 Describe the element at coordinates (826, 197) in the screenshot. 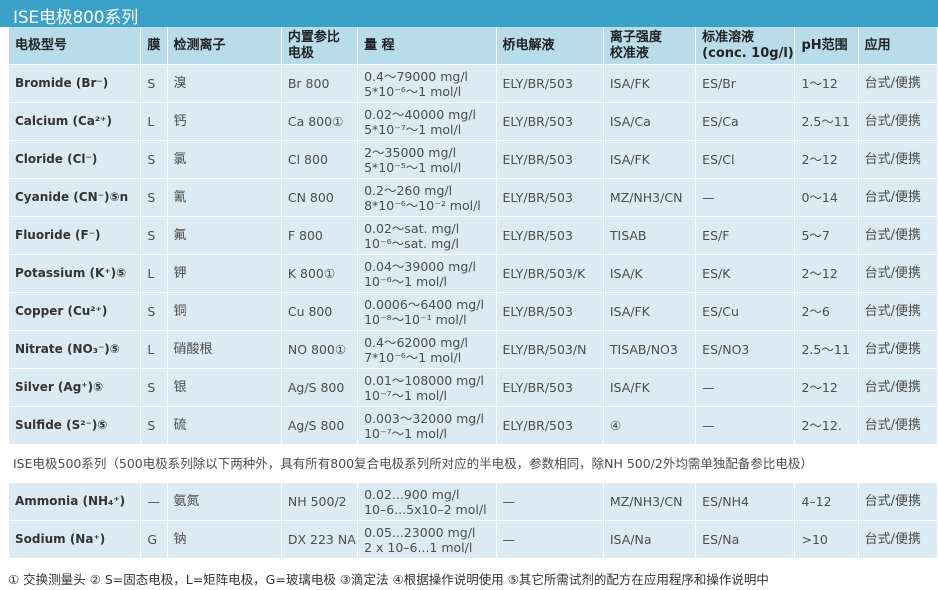

I see `cell-ph: 0～14` at that location.